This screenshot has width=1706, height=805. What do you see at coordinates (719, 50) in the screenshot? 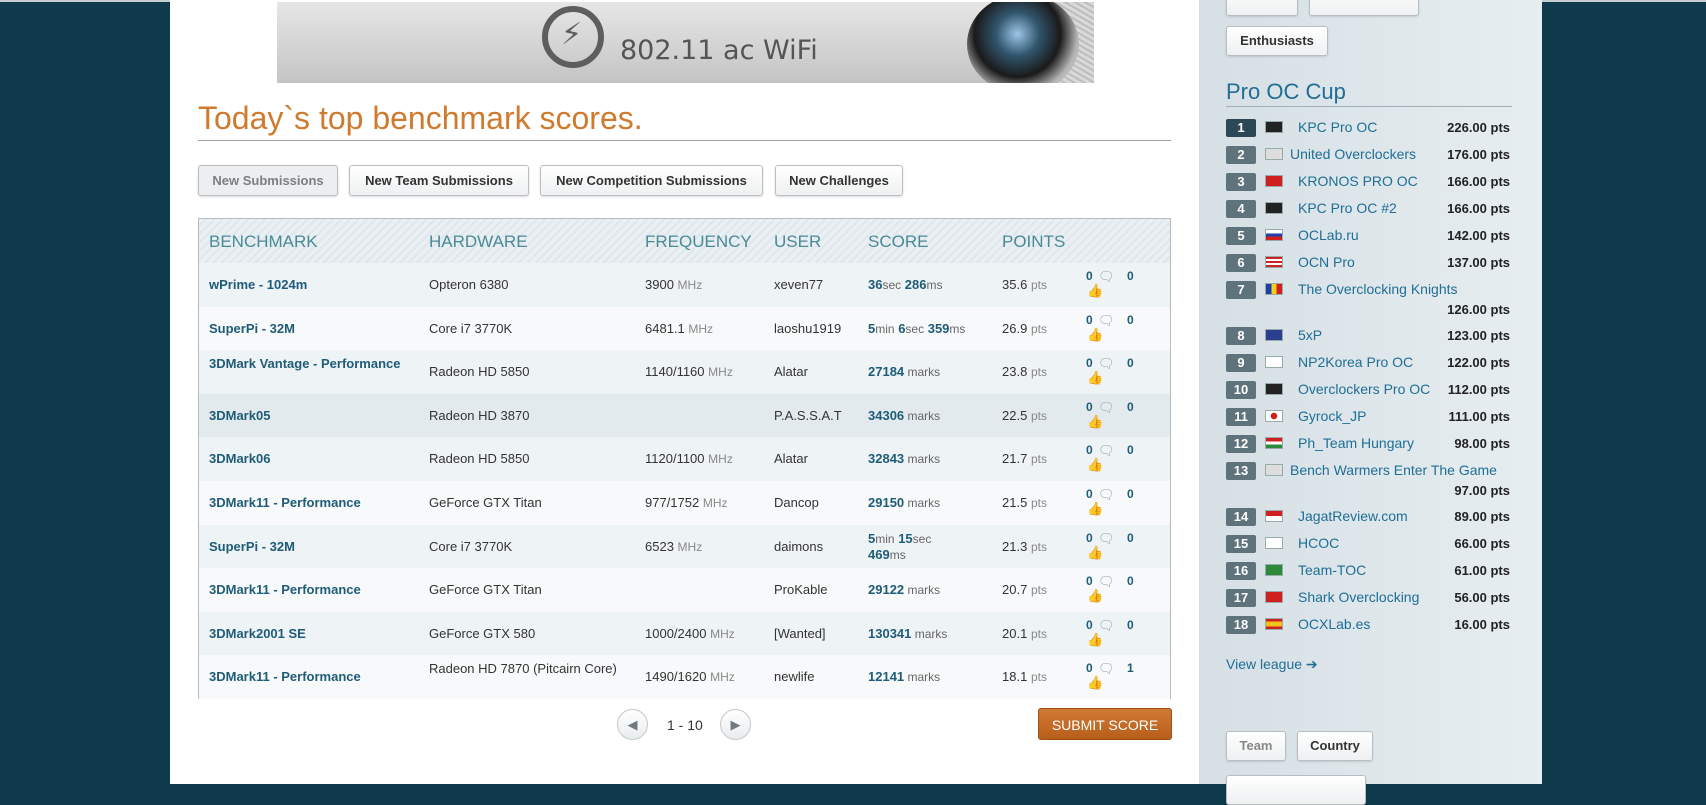
I see `banner-text: 802.11 ac WiFi` at bounding box center [719, 50].